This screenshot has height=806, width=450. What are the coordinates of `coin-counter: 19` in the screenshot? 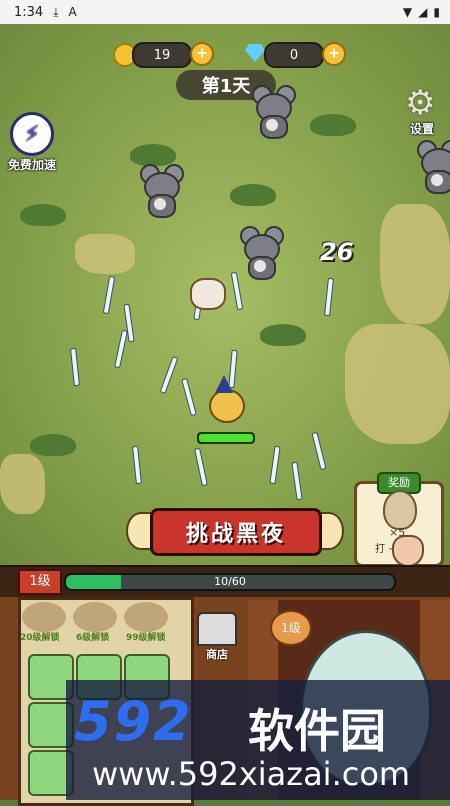 It's located at (162, 55).